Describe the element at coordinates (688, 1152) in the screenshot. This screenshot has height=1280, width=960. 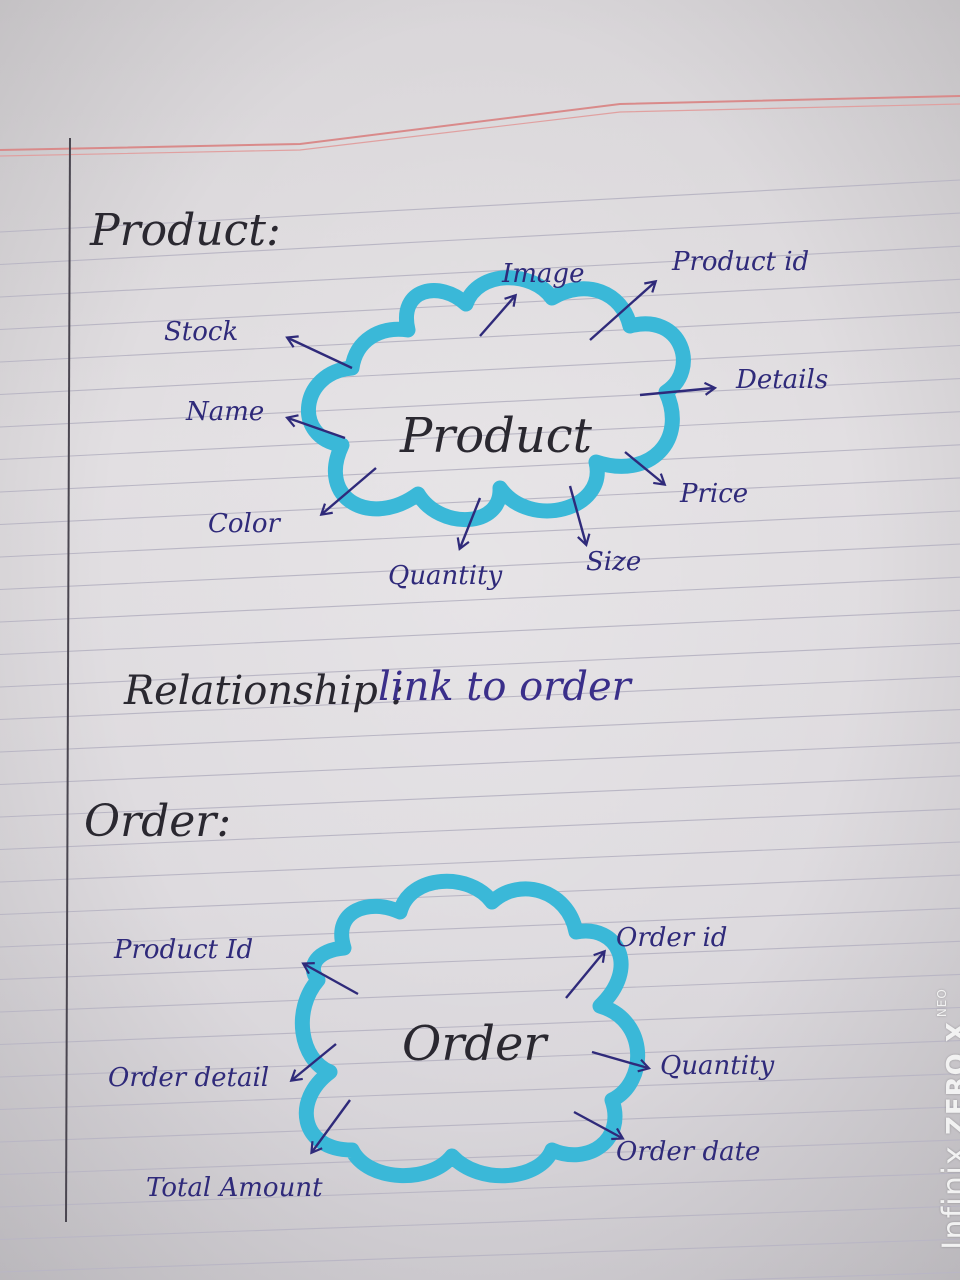
I see `order-attr-order-date: Order date` at that location.